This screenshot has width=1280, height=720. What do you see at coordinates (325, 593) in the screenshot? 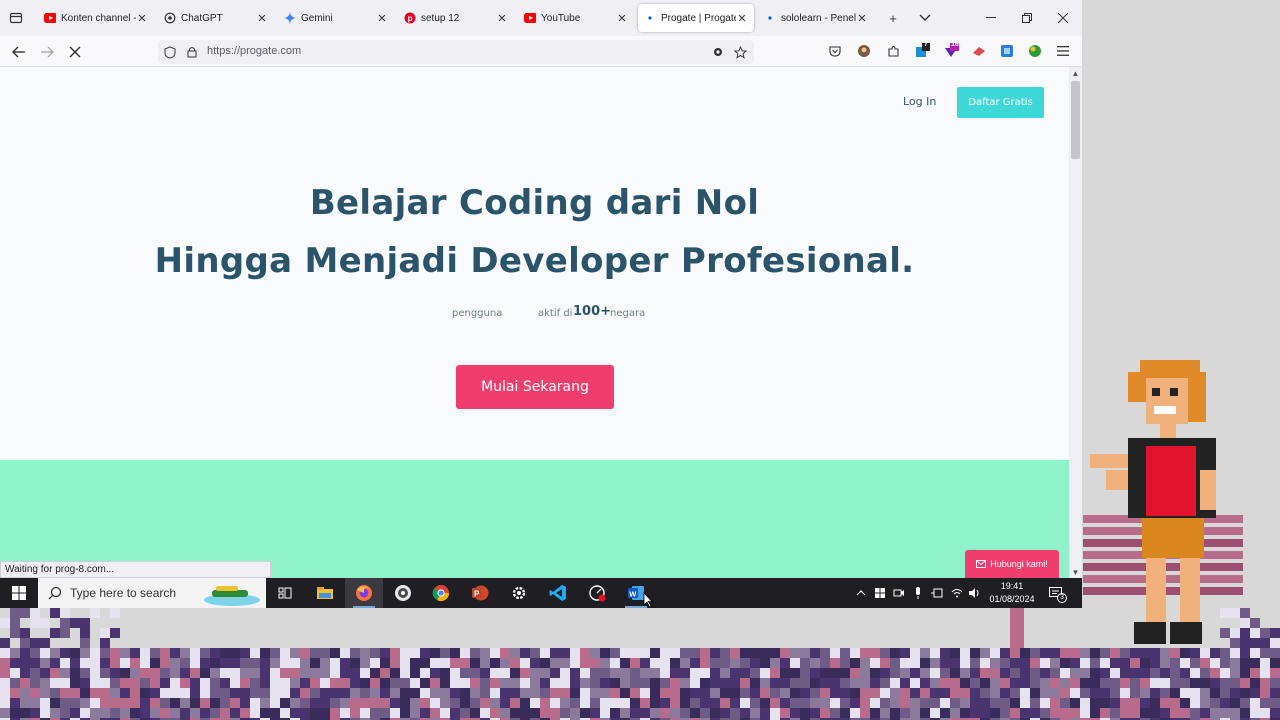
I see `file-explorer-icon` at bounding box center [325, 593].